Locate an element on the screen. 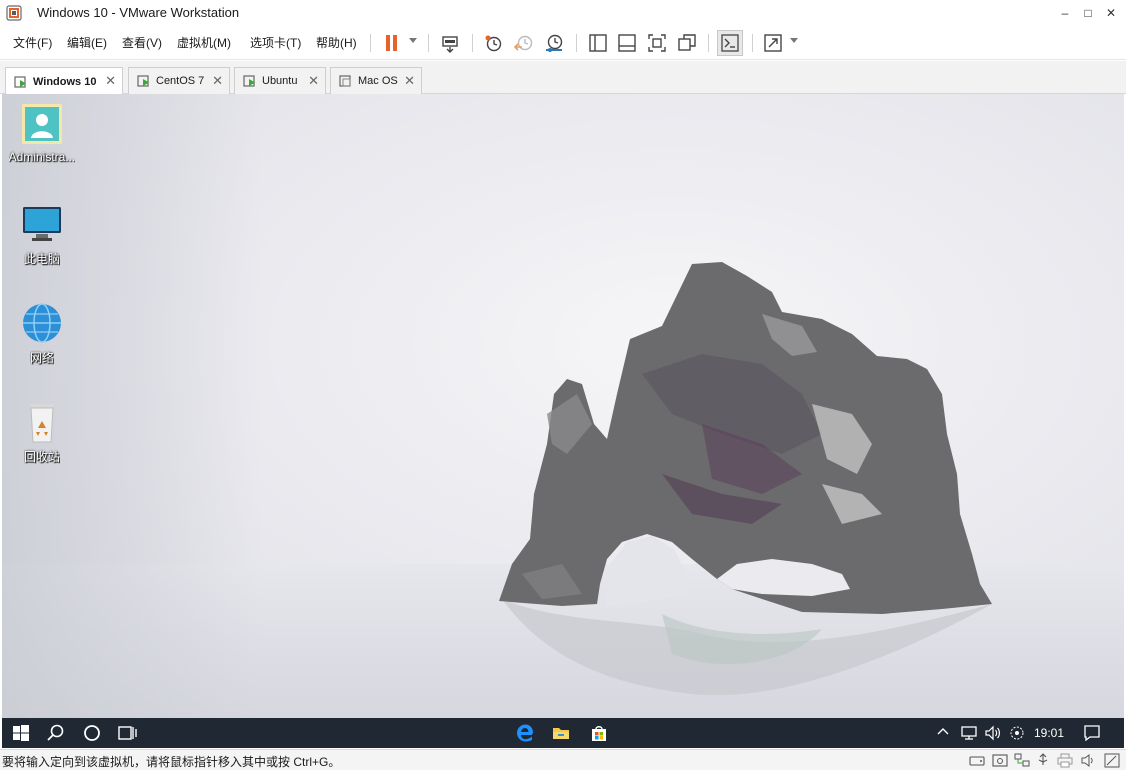  cdrom-status-icon is located at coordinates (1000, 760).